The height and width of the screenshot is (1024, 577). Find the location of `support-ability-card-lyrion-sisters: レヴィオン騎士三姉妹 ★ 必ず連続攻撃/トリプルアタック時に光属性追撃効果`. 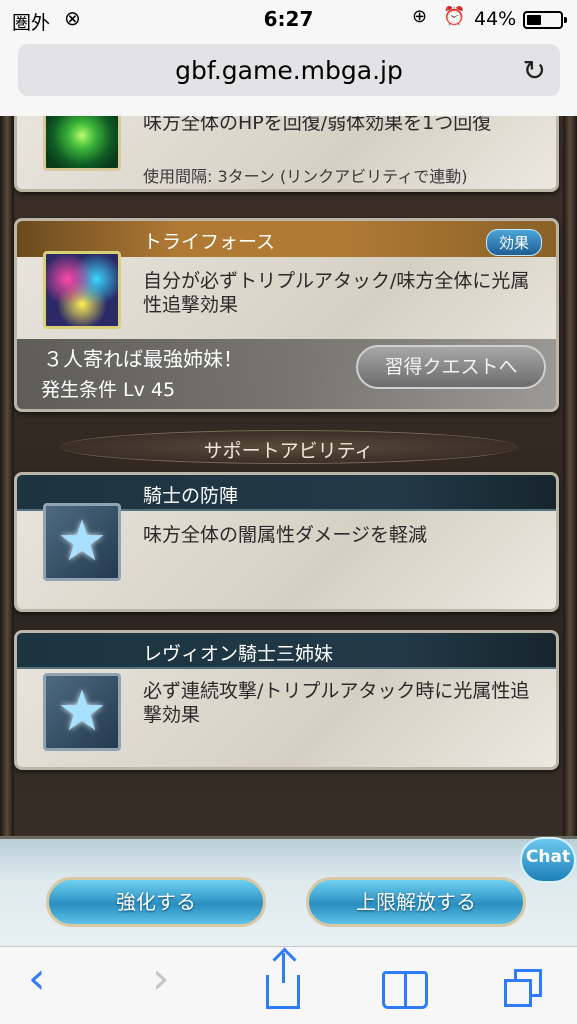

support-ability-card-lyrion-sisters: レヴィオン騎士三姉妹 ★ 必ず連続攻撃/トリプルアタック時に光属性追撃効果 is located at coordinates (286, 700).